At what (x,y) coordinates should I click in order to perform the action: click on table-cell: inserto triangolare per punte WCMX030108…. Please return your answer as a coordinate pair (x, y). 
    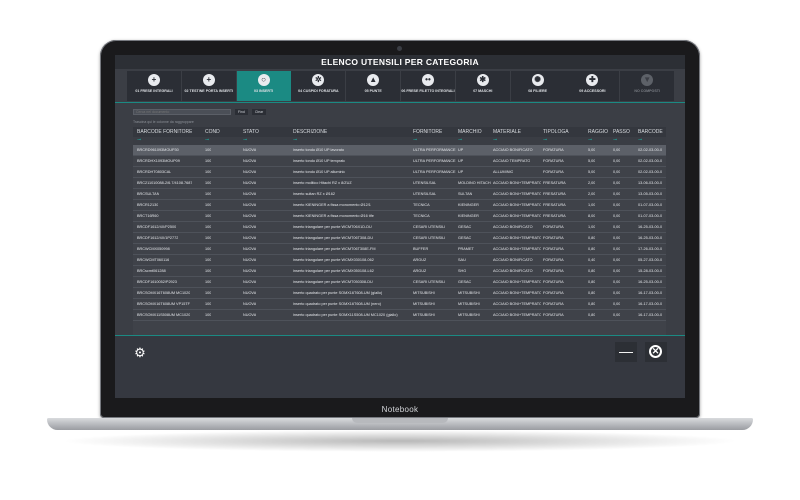
    Looking at the image, I should click on (333, 260).